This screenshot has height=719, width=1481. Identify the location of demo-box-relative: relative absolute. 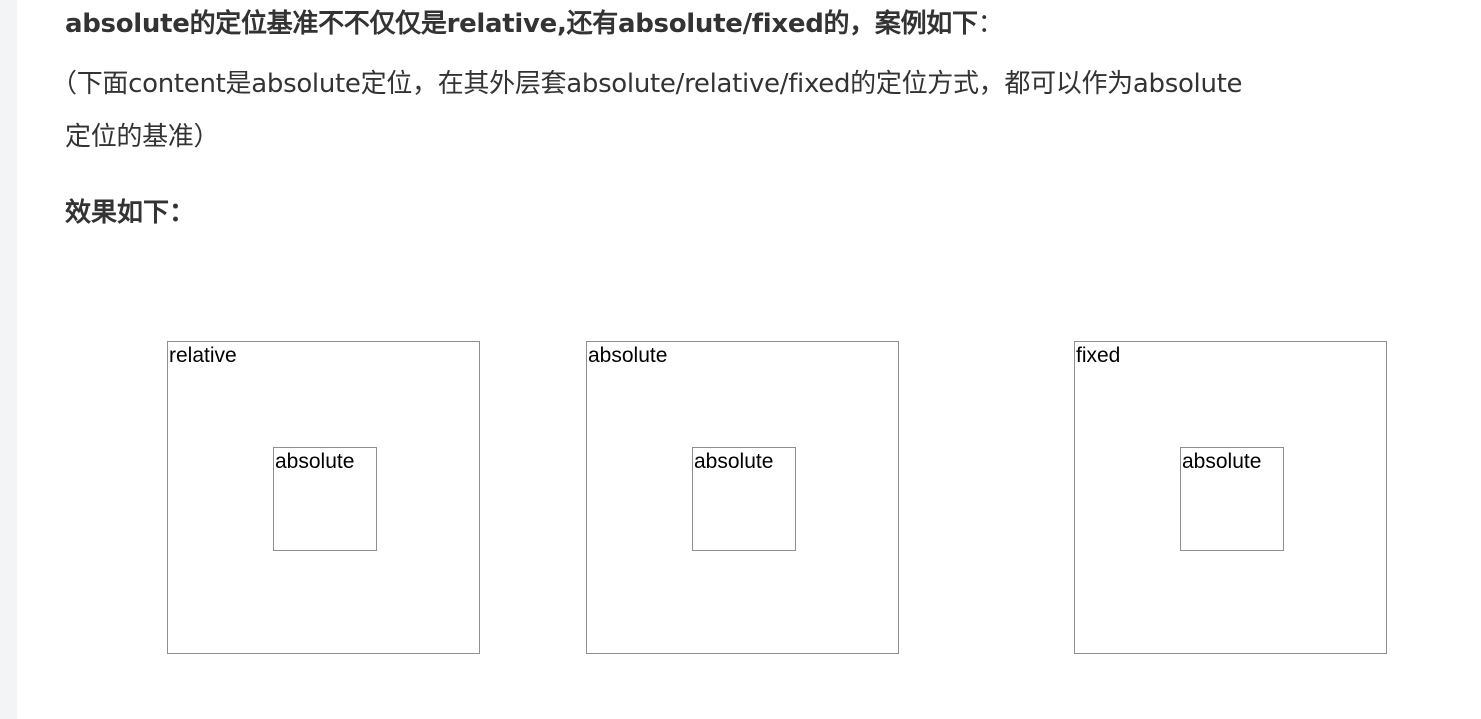
(323, 497).